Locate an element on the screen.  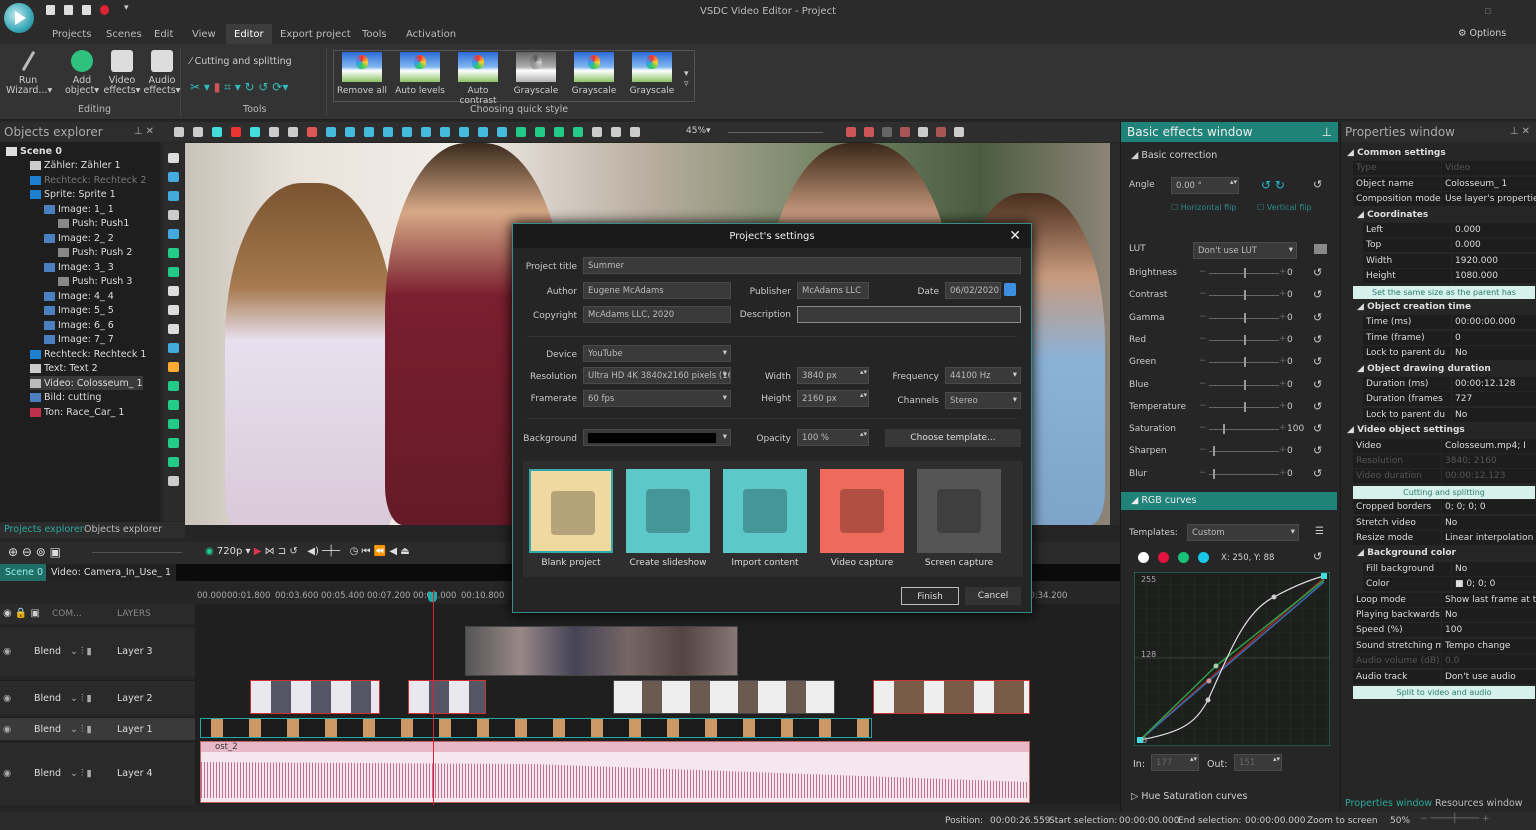
tree-item: Rechteck: Rechteck 1 is located at coordinates (88, 354).